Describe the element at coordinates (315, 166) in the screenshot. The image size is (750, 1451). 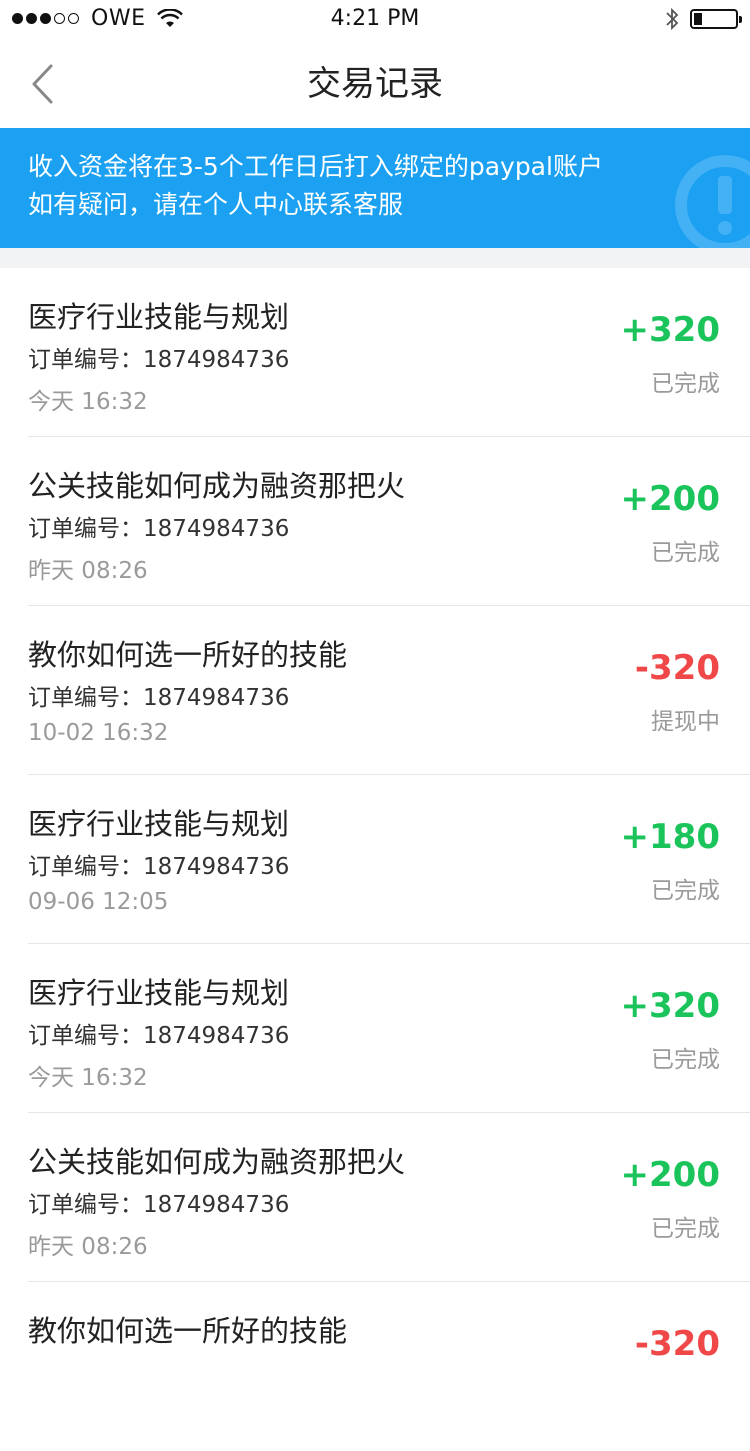
I see `notice-line-1: 收入资金将在3-5个工作日后打入绑定的paypal账户` at that location.